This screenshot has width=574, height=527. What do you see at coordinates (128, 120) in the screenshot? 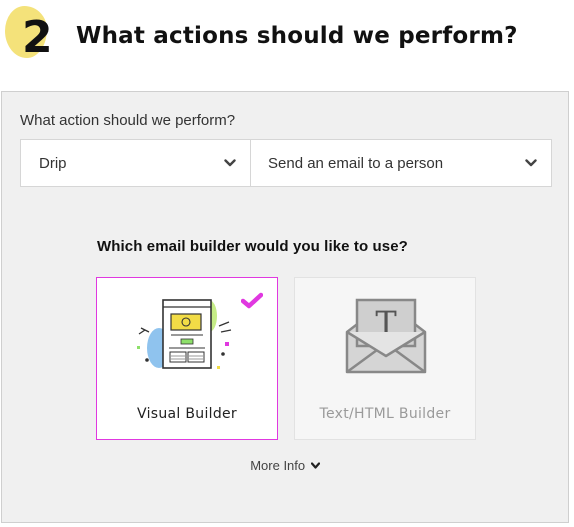
I see `action-label: What action should we perform?` at bounding box center [128, 120].